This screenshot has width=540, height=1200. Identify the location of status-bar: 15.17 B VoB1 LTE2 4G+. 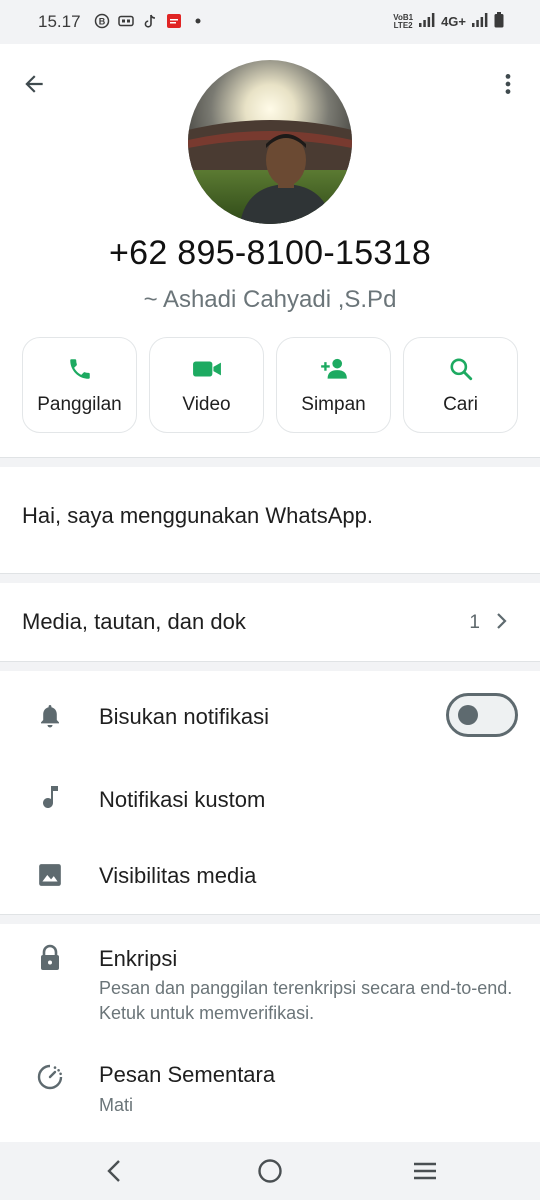
(270, 22).